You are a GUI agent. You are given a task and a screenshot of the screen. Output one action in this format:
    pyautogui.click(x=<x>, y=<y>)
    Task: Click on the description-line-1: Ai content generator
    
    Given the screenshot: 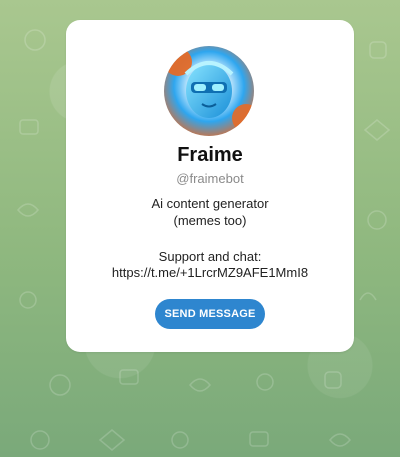 What is the action you would take?
    pyautogui.click(x=210, y=203)
    